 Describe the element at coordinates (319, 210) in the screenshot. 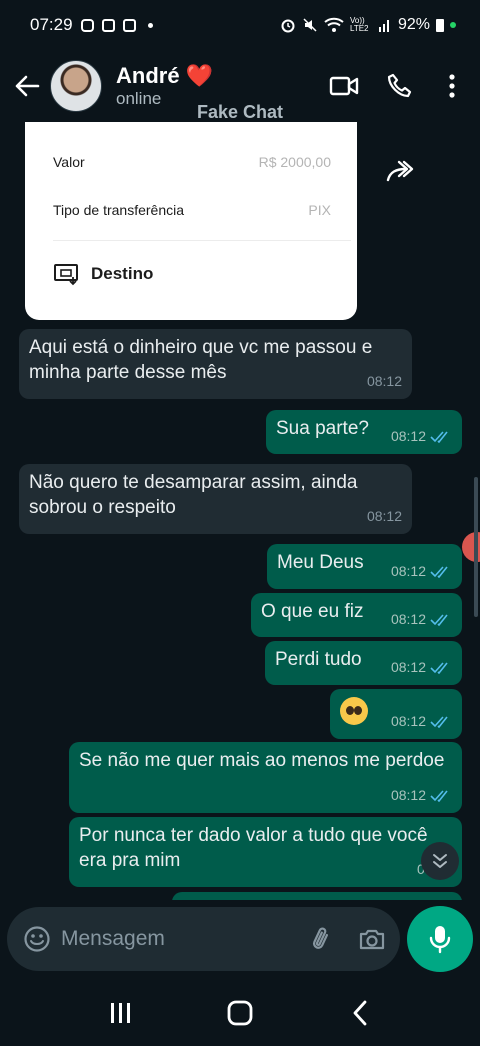

I see `receipt-value: PIX` at that location.